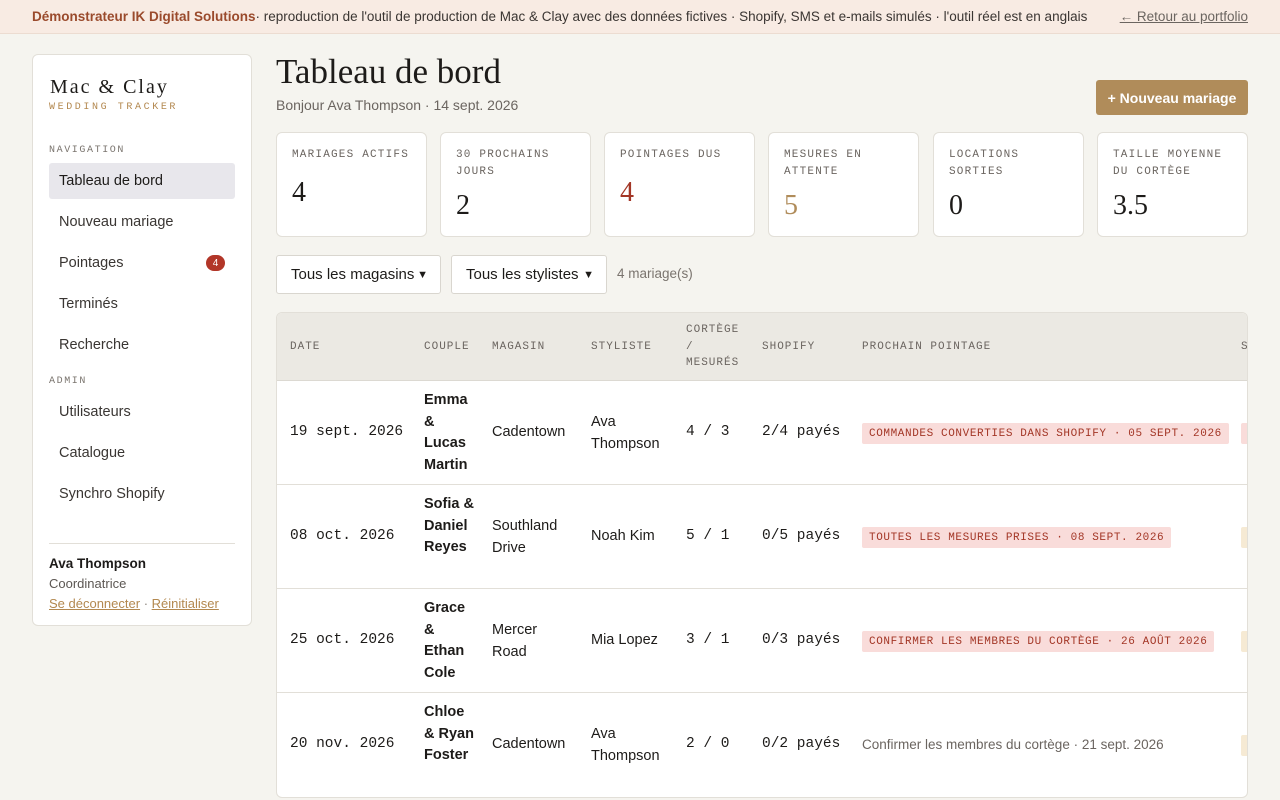  I want to click on stylist-filter-select: Tous les stylistes ▼, so click(529, 274).